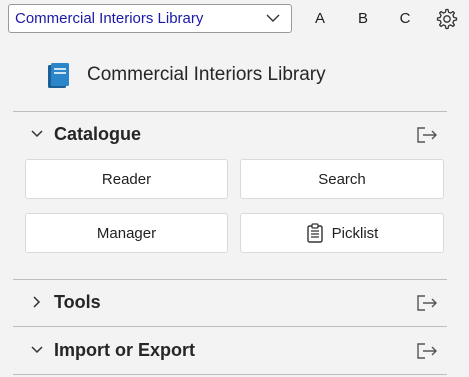 The image size is (469, 377). I want to click on gear-icon, so click(446, 19).